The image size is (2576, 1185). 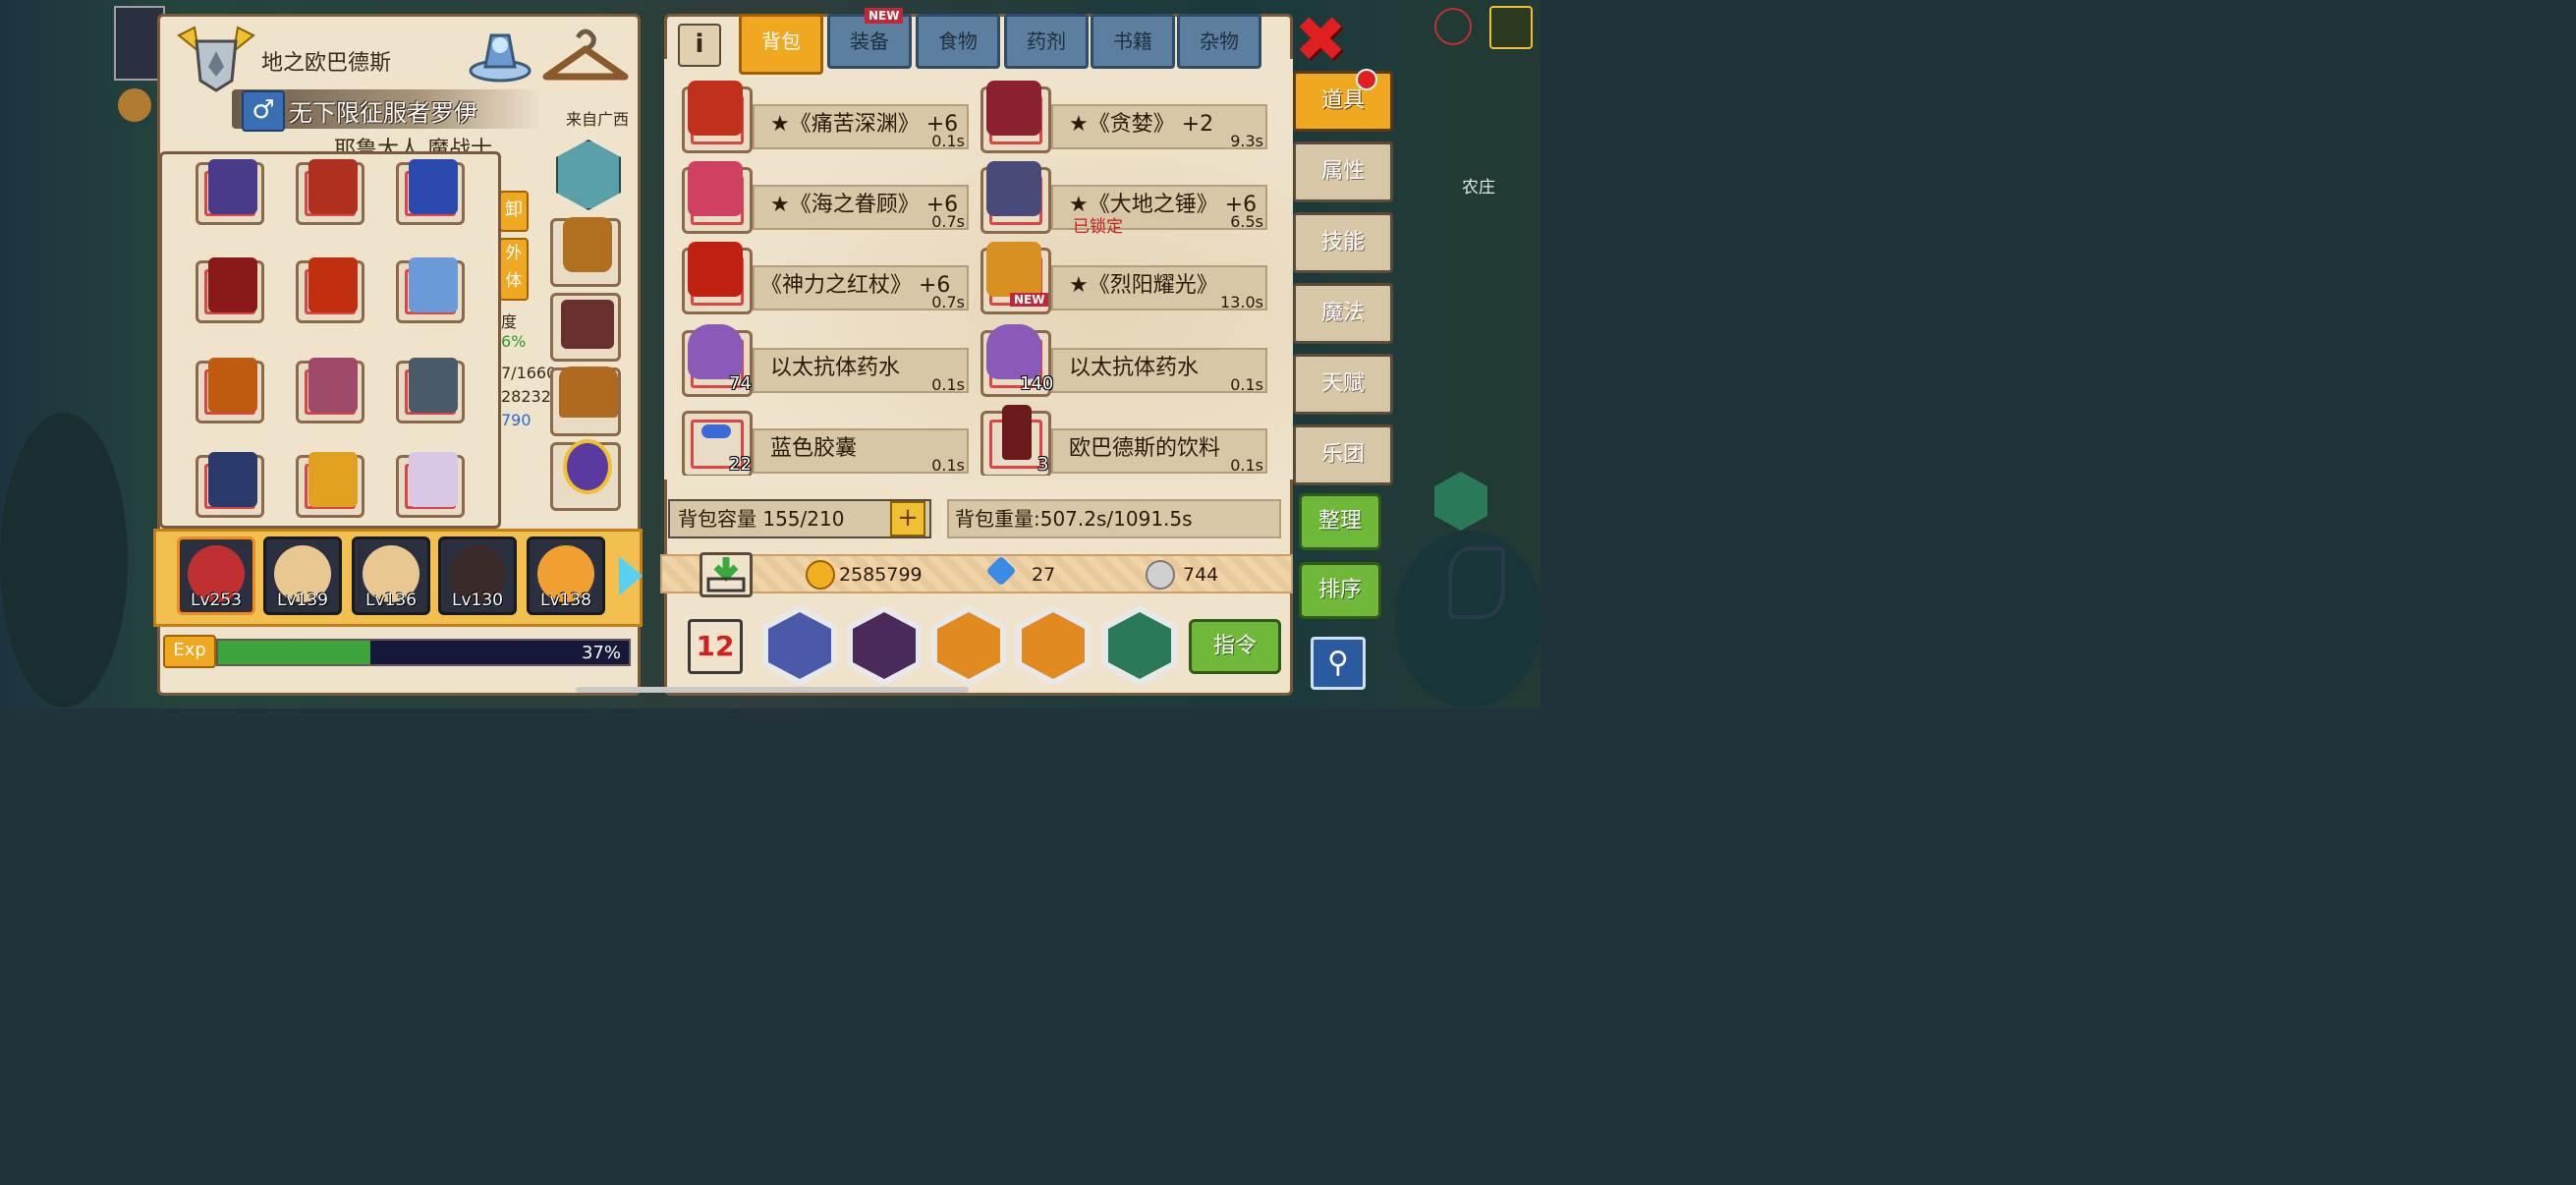 I want to click on robe-icon, so click(x=333, y=285).